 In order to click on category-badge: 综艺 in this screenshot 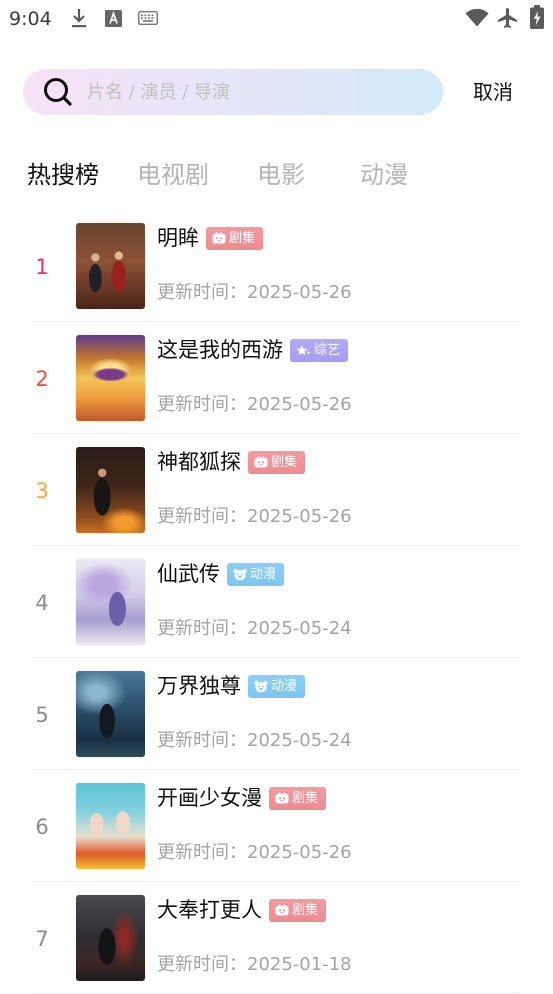, I will do `click(319, 350)`.